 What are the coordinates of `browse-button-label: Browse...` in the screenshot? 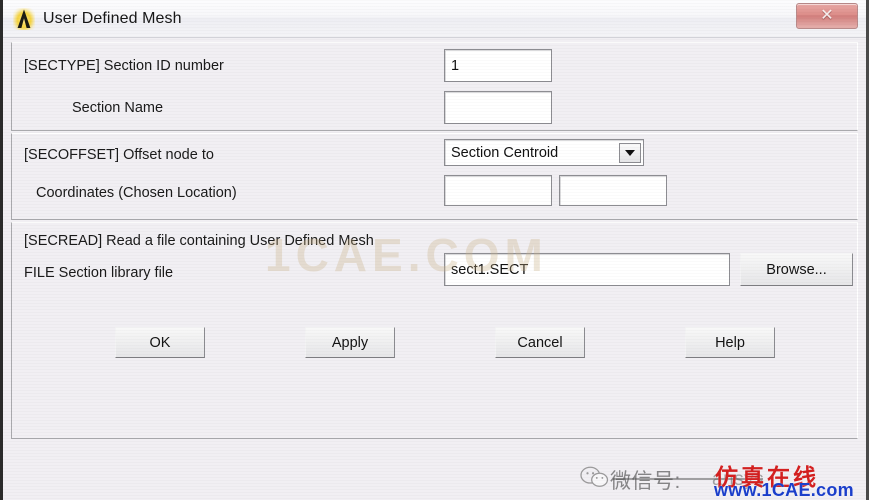 It's located at (796, 269).